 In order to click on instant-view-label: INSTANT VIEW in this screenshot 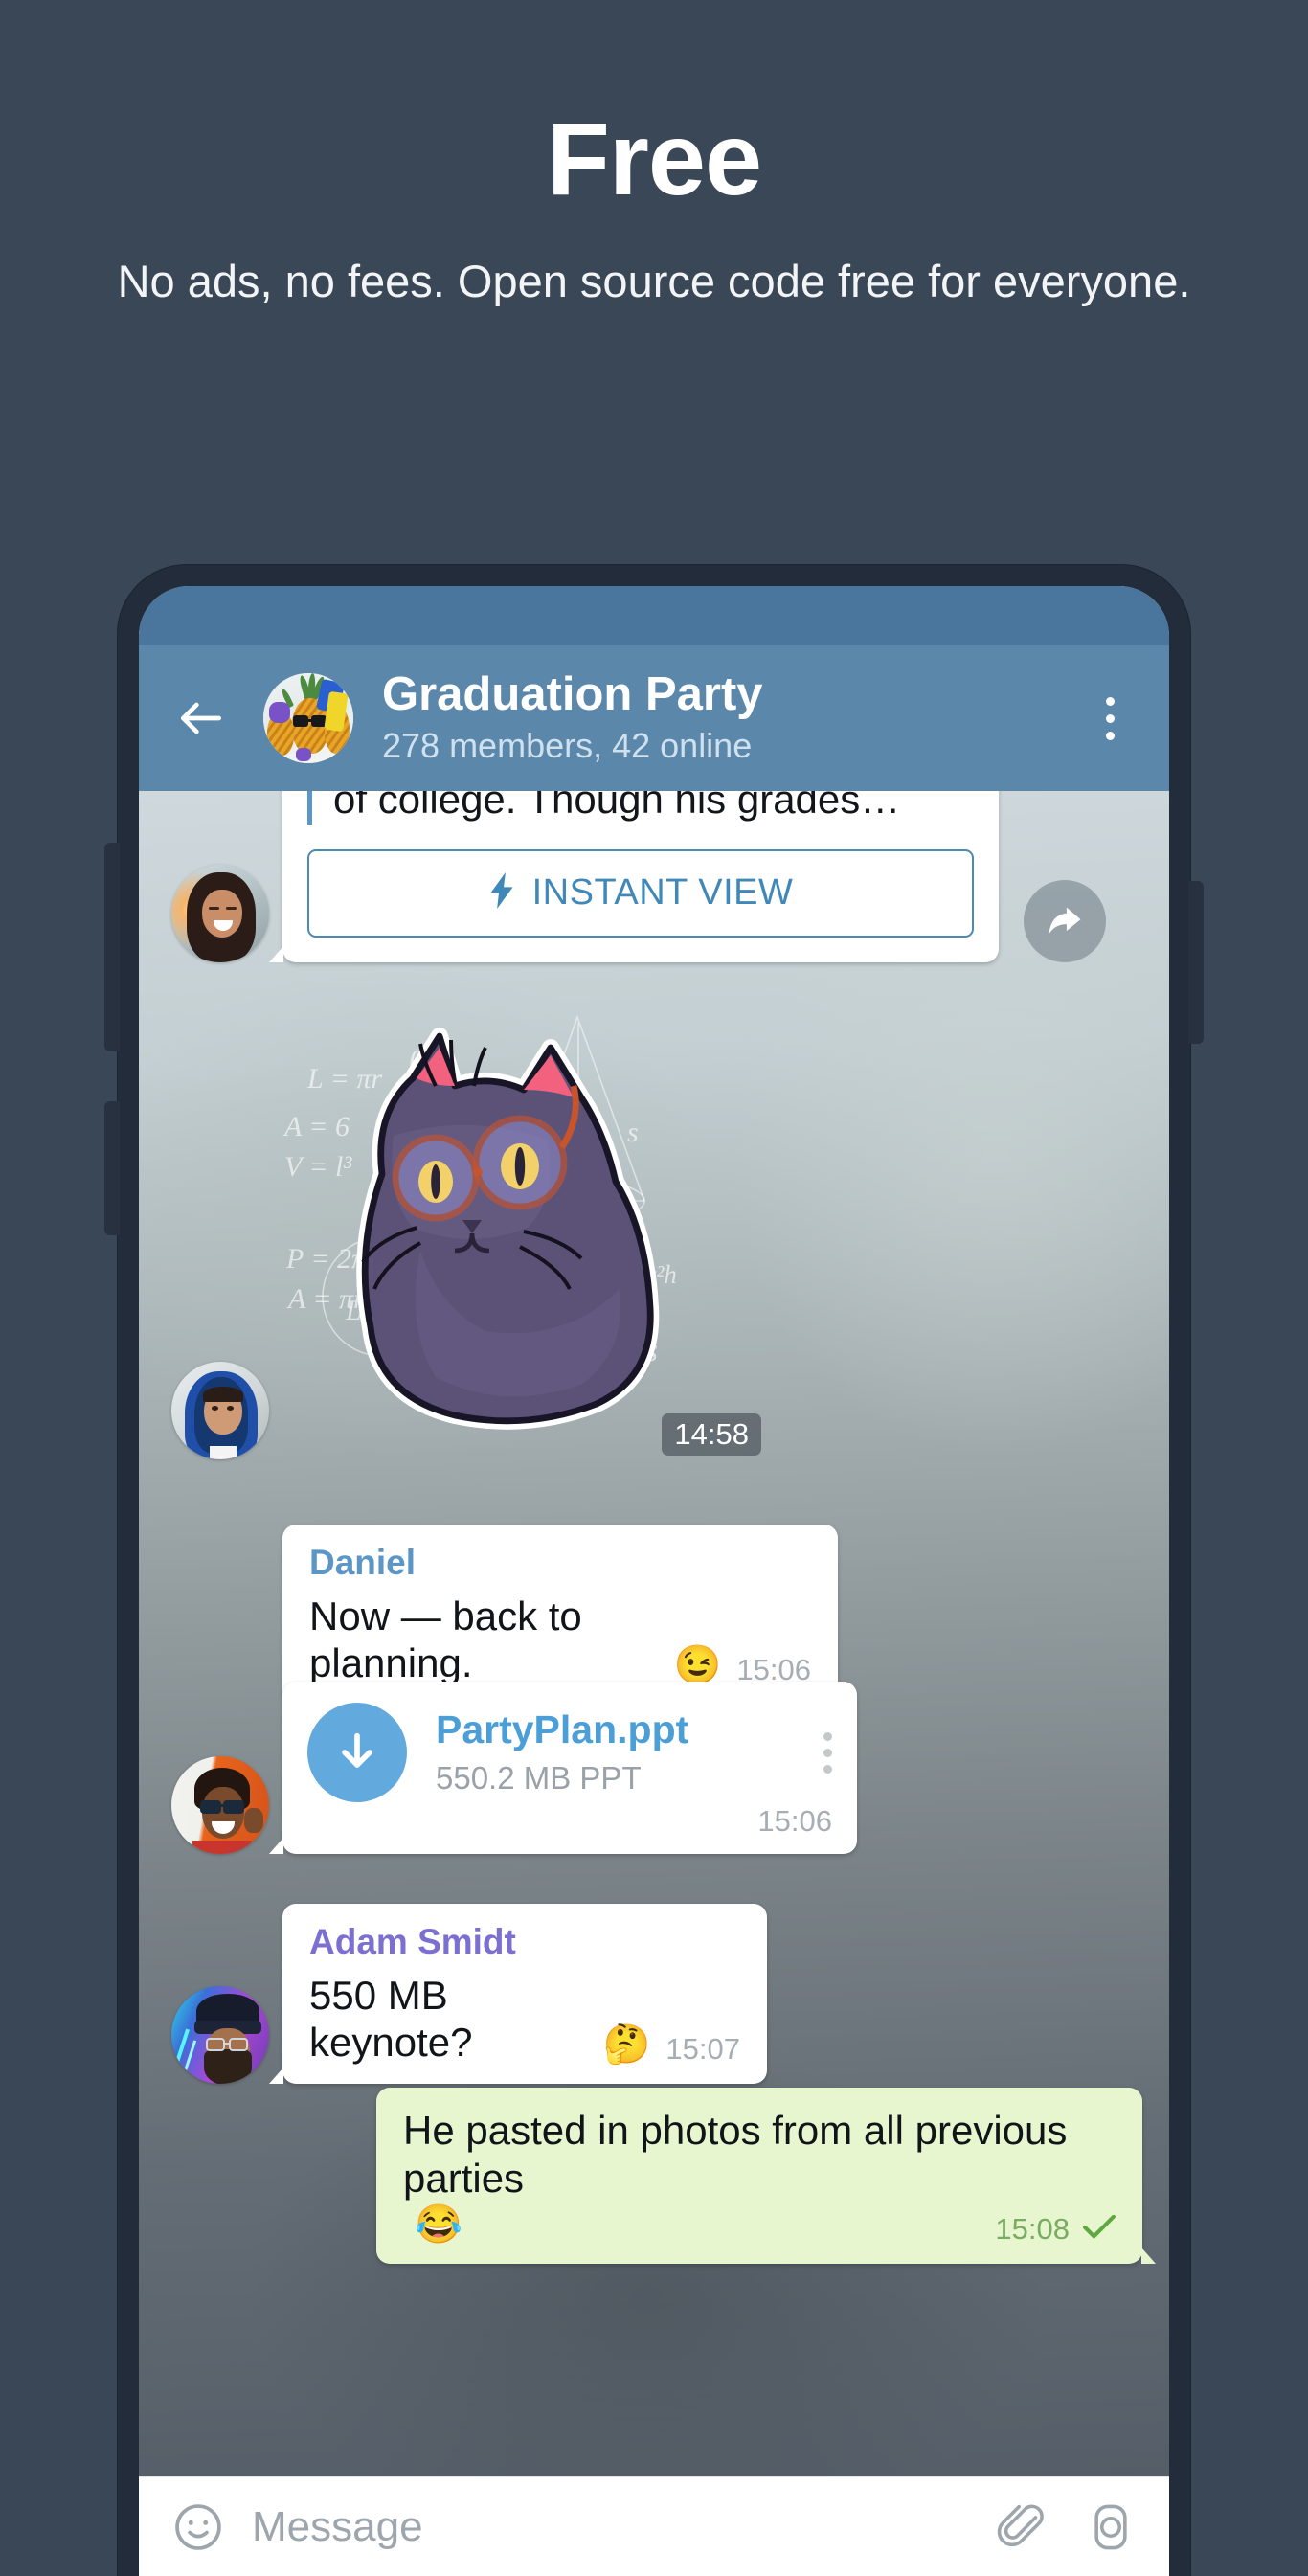, I will do `click(662, 893)`.